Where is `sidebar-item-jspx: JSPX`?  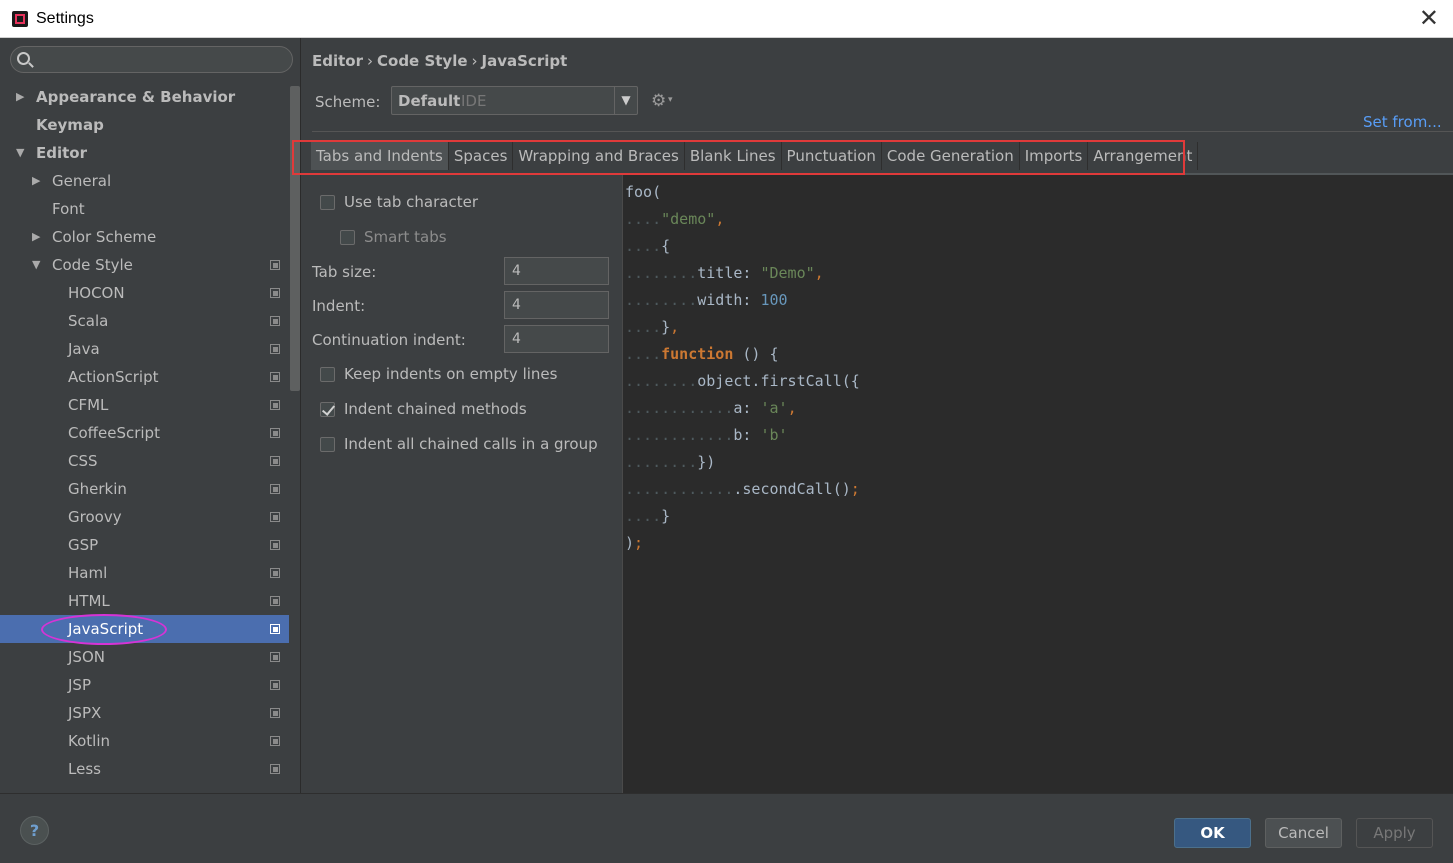 sidebar-item-jspx: JSPX is located at coordinates (144, 713).